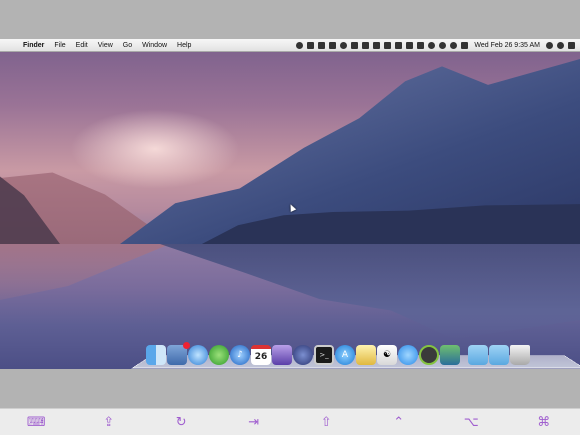 The height and width of the screenshot is (435, 580). What do you see at coordinates (443, 45) in the screenshot?
I see `status-wifi-icon` at bounding box center [443, 45].